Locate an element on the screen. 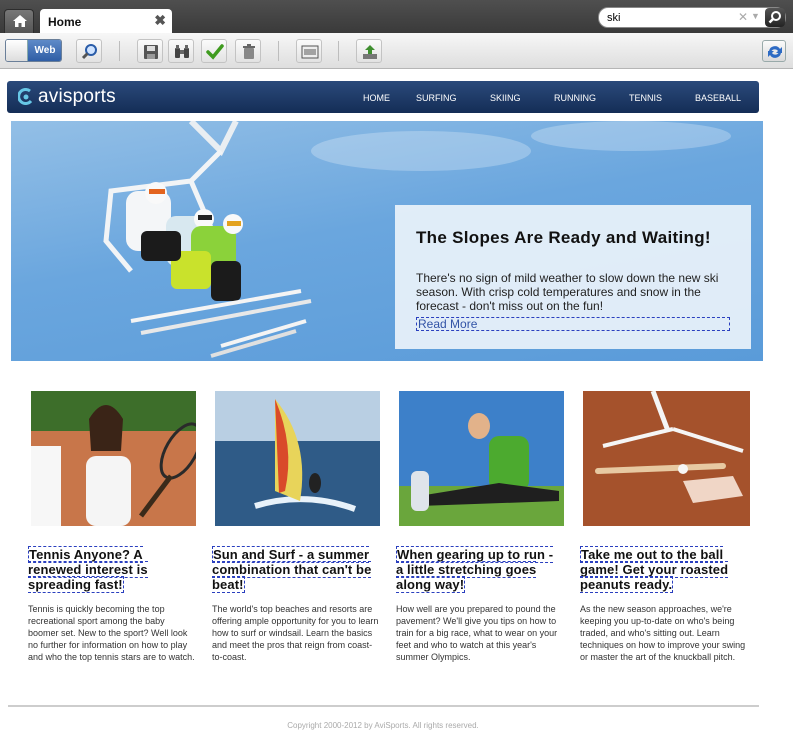 The image size is (793, 739). stretching-photo is located at coordinates (481, 458).